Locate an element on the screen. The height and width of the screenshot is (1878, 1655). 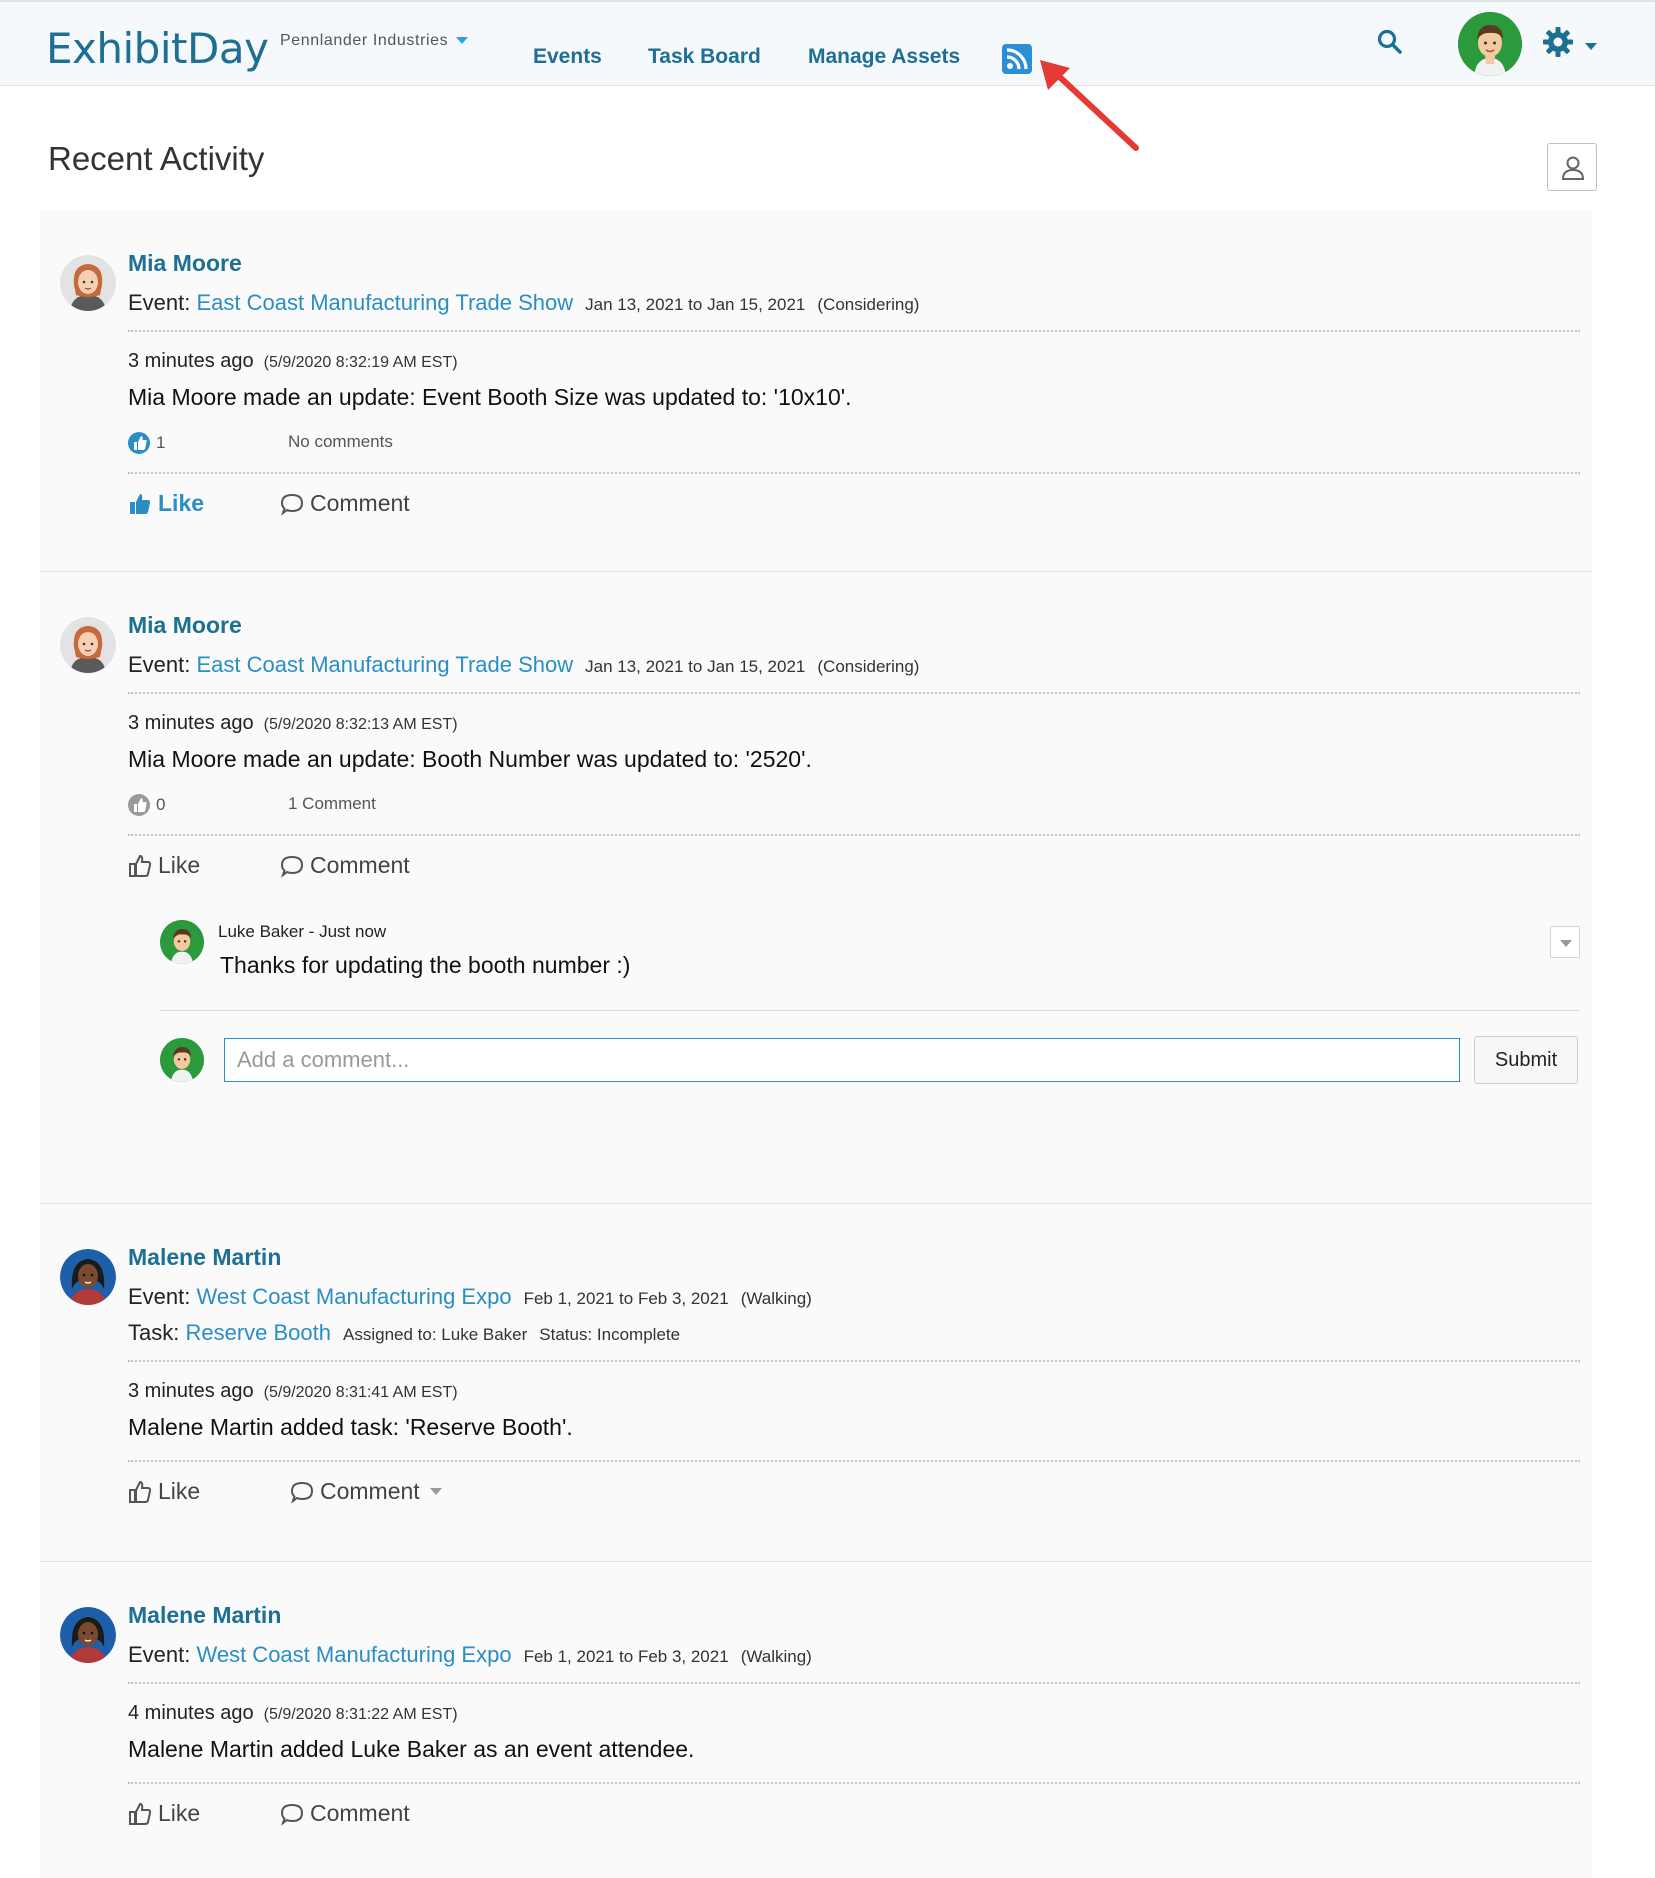
submit-comment-button: Submit is located at coordinates (1526, 1060).